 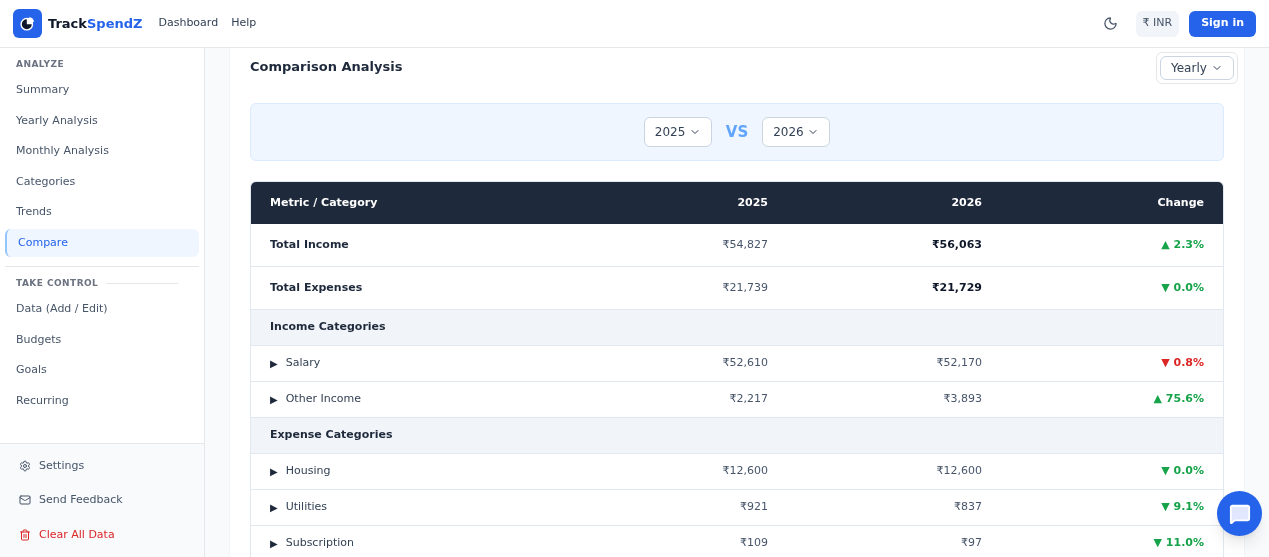 What do you see at coordinates (1239, 513) in the screenshot?
I see `chat-icon` at bounding box center [1239, 513].